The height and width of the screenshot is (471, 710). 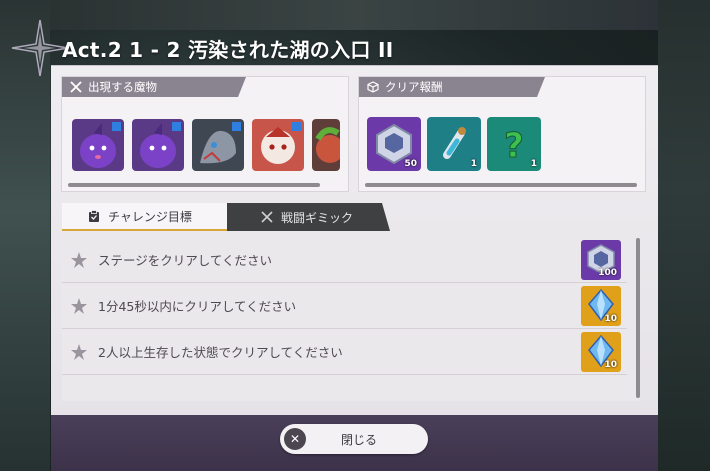 I want to click on tab-battle-gimmick: 戦闘ギミック, so click(x=308, y=217).